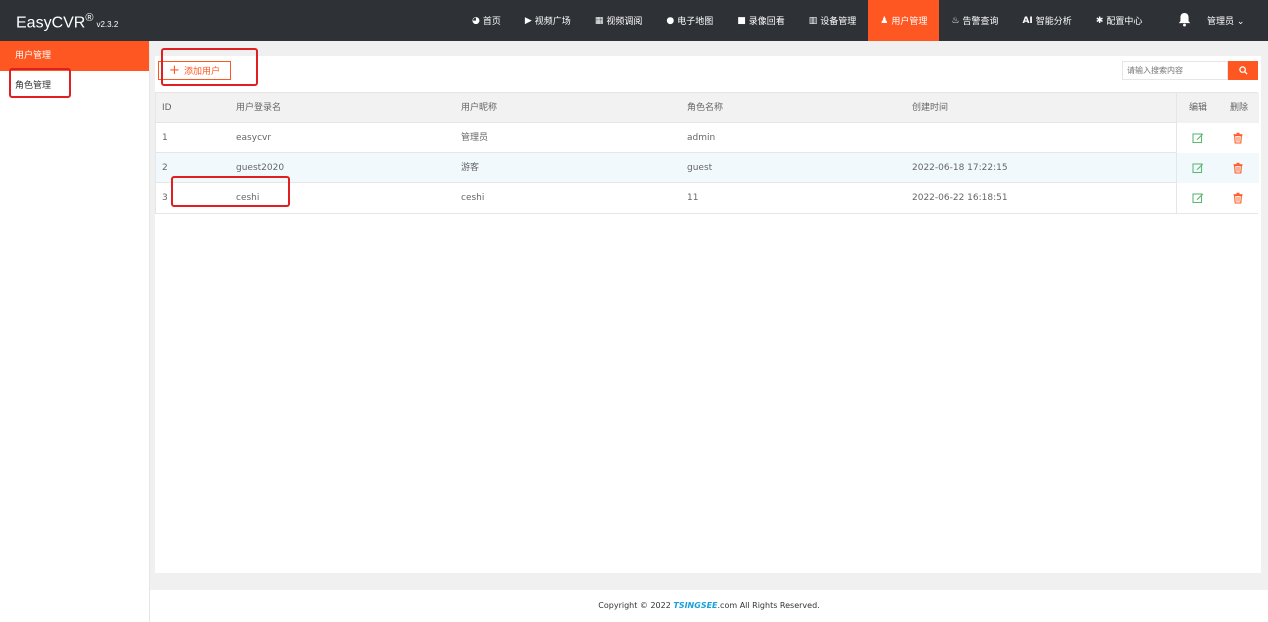  What do you see at coordinates (636, 605) in the screenshot?
I see `footer-prefix: Copyright © 2022` at bounding box center [636, 605].